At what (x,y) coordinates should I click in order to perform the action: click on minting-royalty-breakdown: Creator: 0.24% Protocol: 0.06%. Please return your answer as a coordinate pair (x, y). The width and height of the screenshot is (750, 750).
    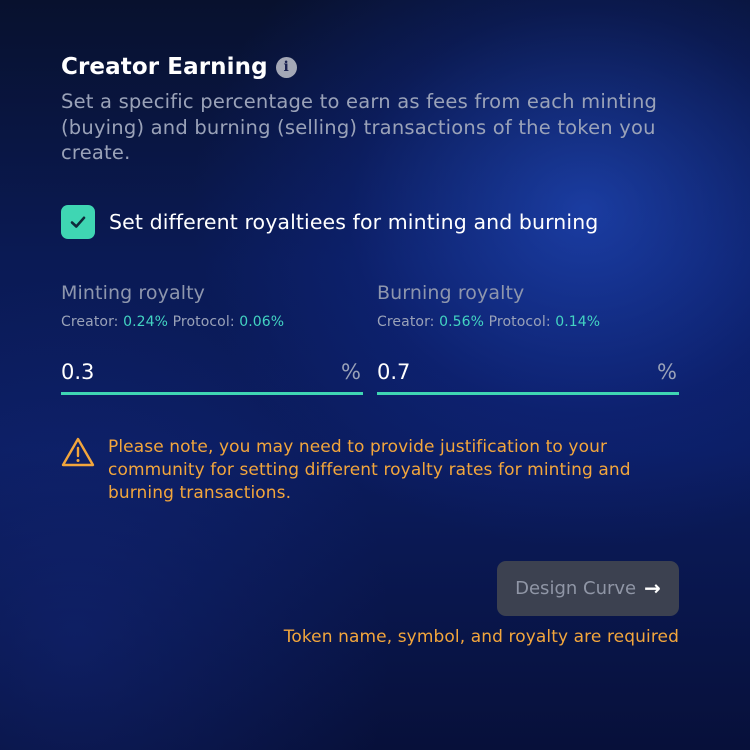
    Looking at the image, I should click on (212, 322).